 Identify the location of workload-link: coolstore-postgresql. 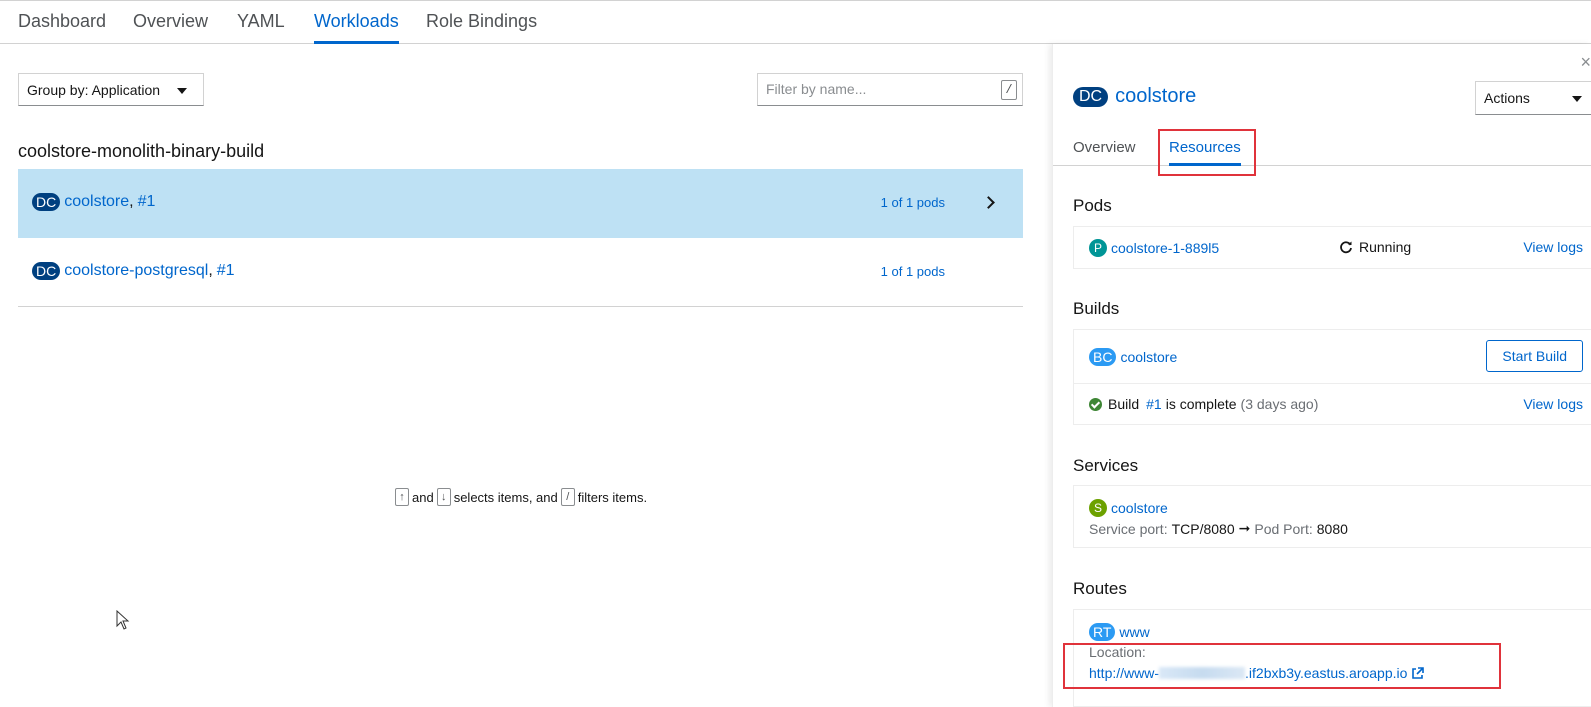
(136, 271).